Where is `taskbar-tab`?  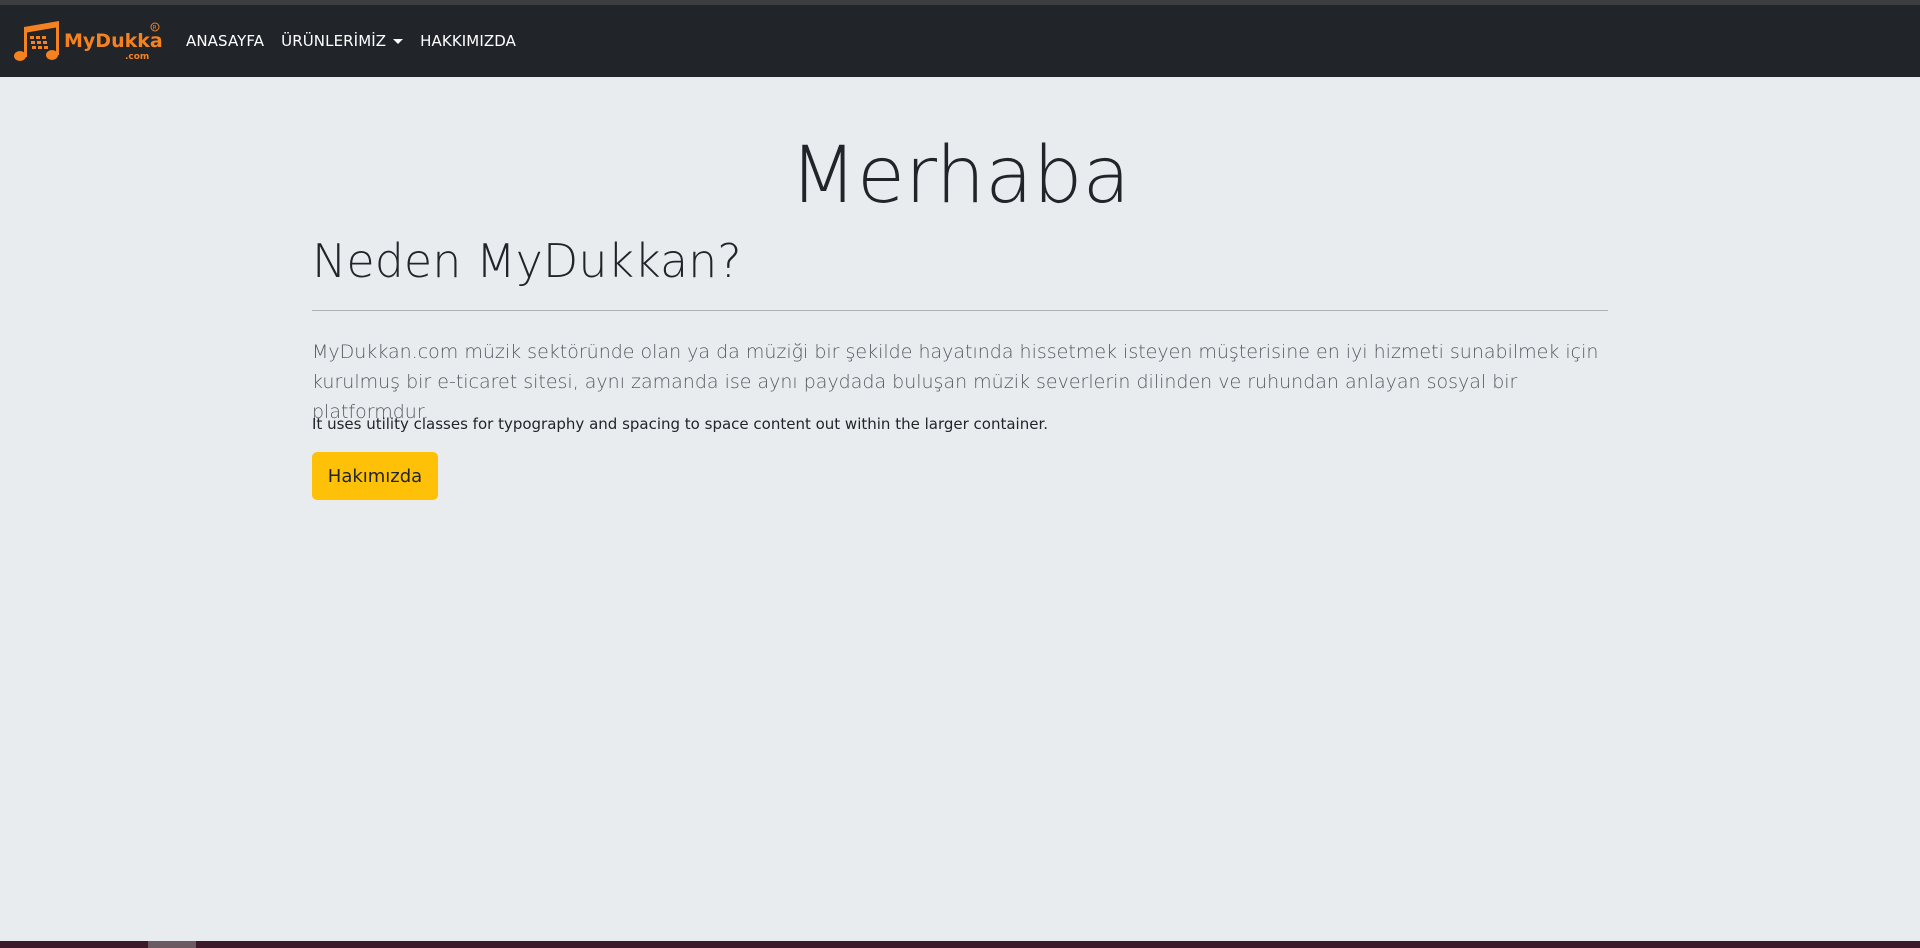
taskbar-tab is located at coordinates (172, 944).